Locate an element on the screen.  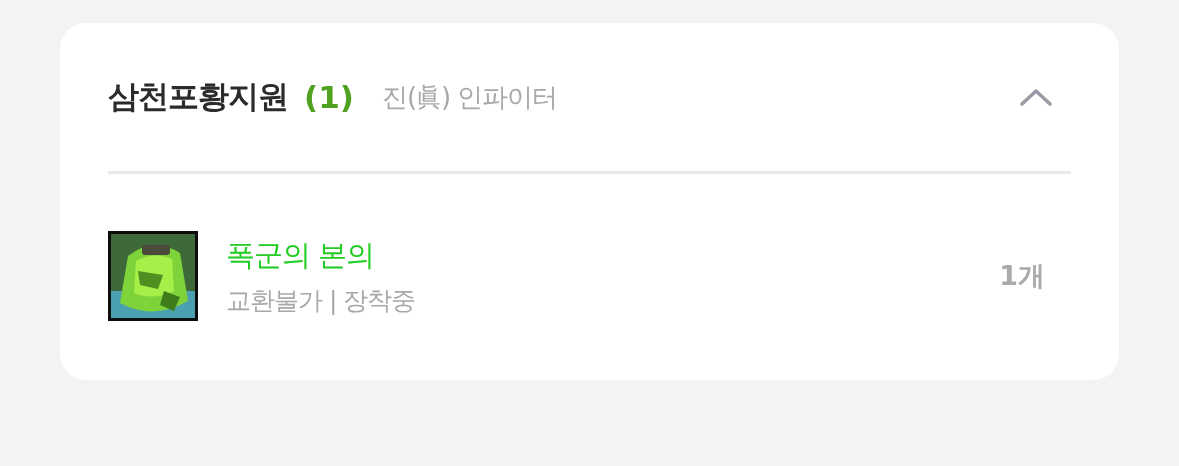
item-count: (1) is located at coordinates (329, 97).